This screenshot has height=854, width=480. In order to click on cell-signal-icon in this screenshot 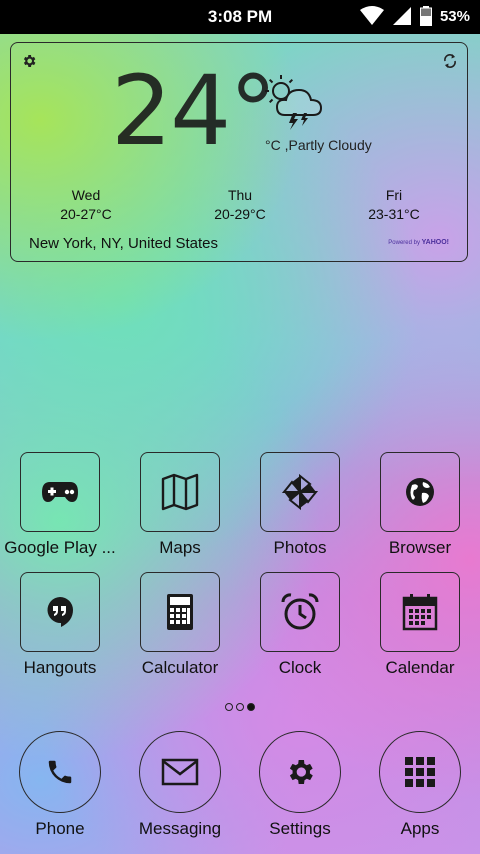, I will do `click(401, 16)`.